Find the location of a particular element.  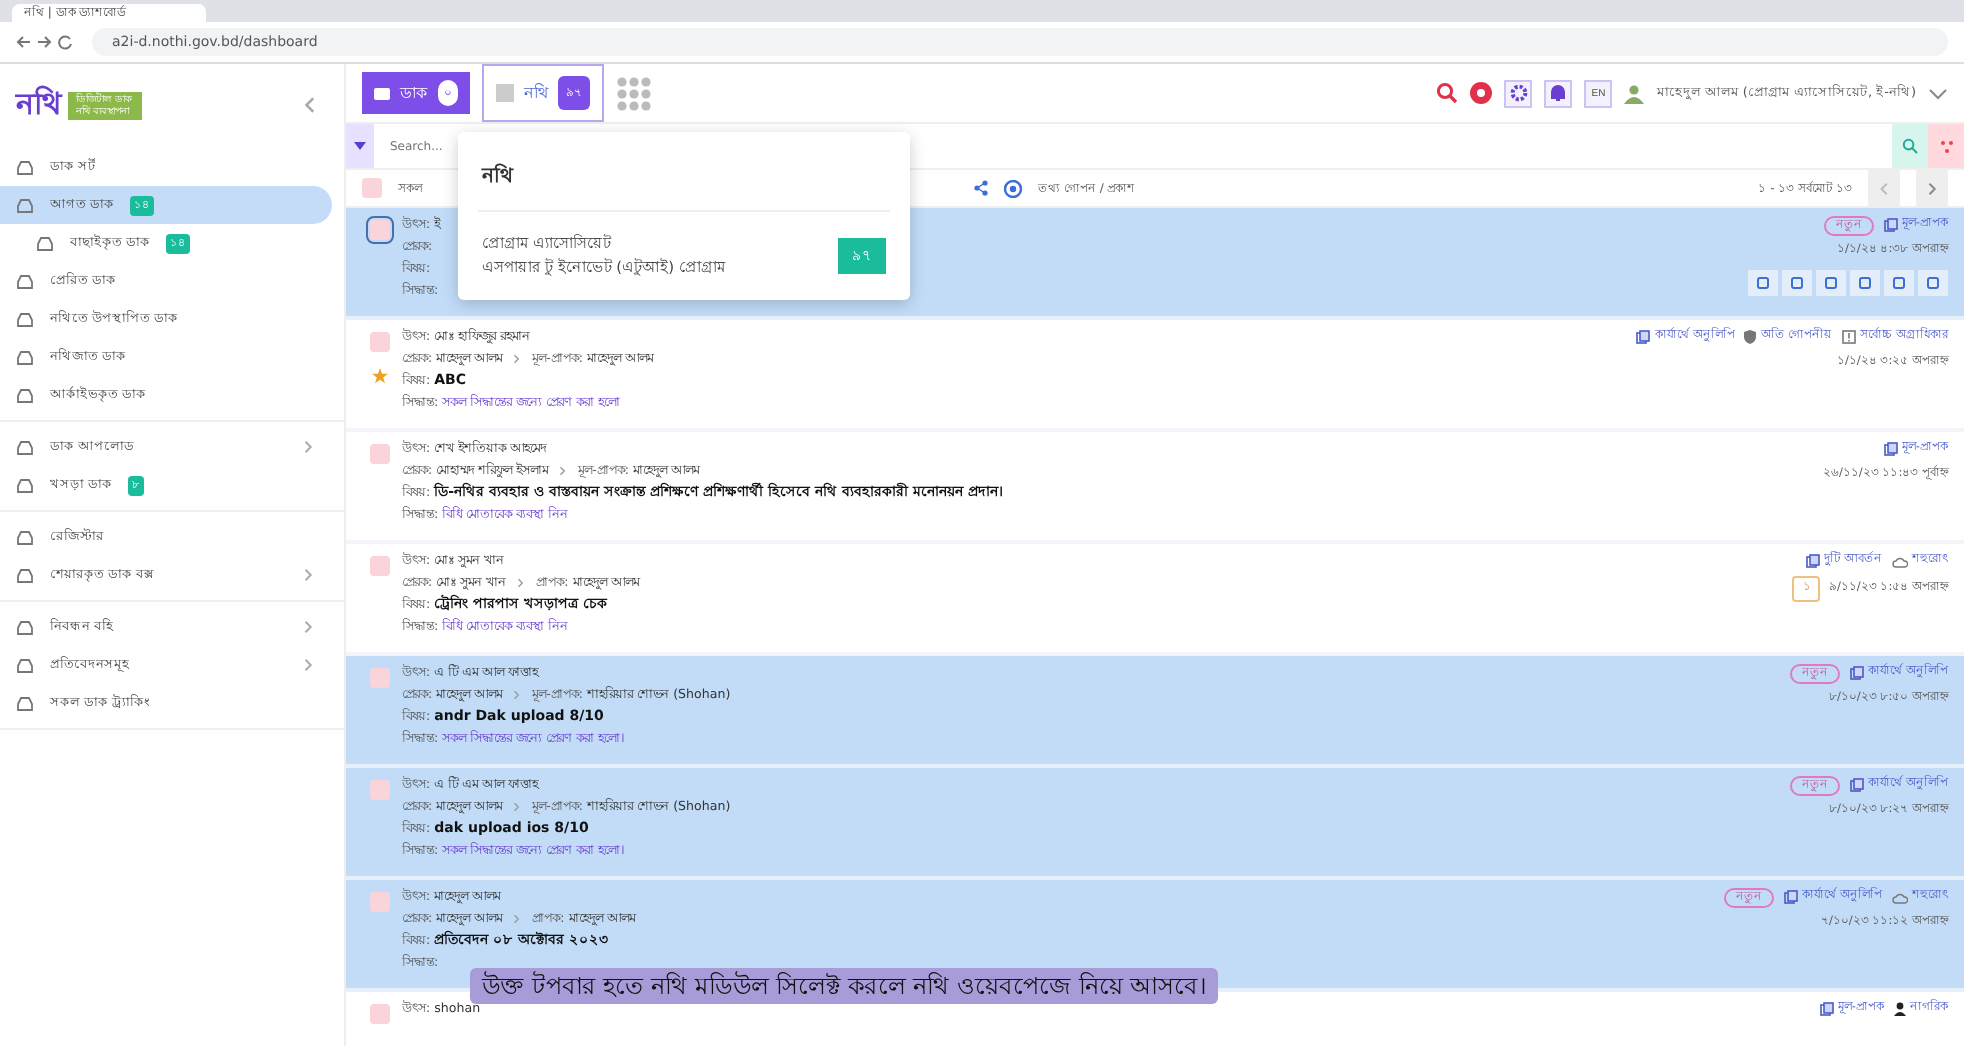

exclamation-icon is located at coordinates (1849, 337).